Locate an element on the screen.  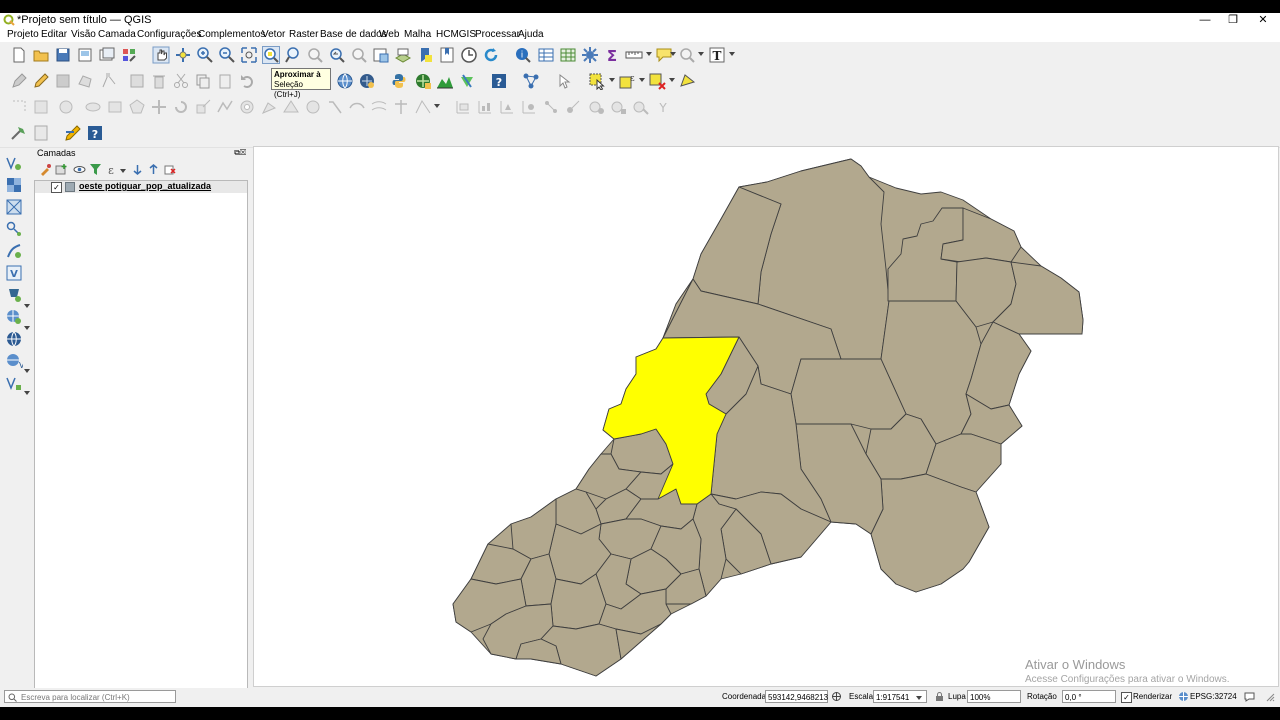
remove-layer-icon is located at coordinates (169, 169).